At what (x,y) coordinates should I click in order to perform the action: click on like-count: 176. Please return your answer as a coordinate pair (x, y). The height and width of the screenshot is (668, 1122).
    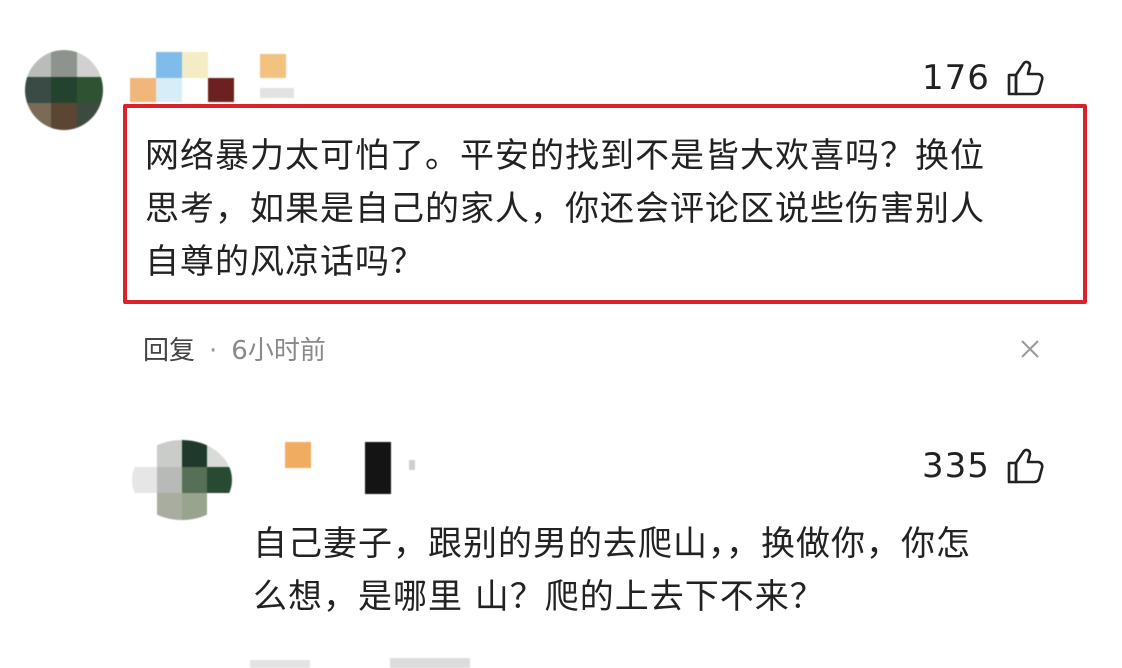
    Looking at the image, I should click on (956, 78).